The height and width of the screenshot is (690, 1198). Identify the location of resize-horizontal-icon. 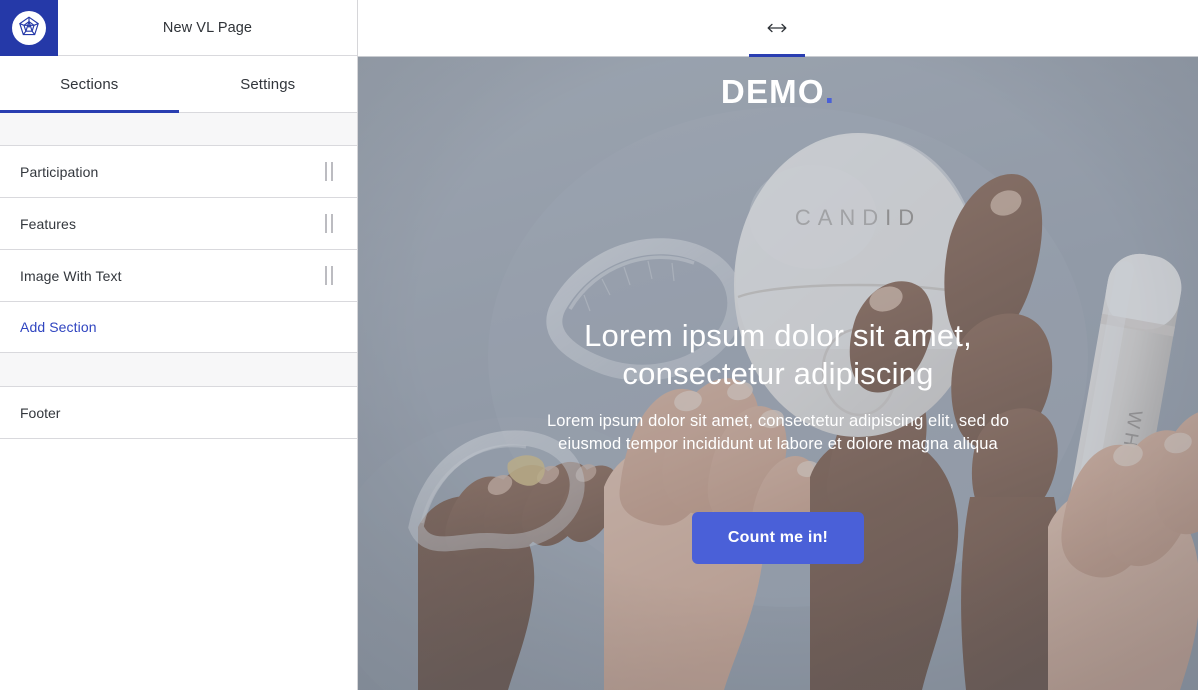
(777, 29).